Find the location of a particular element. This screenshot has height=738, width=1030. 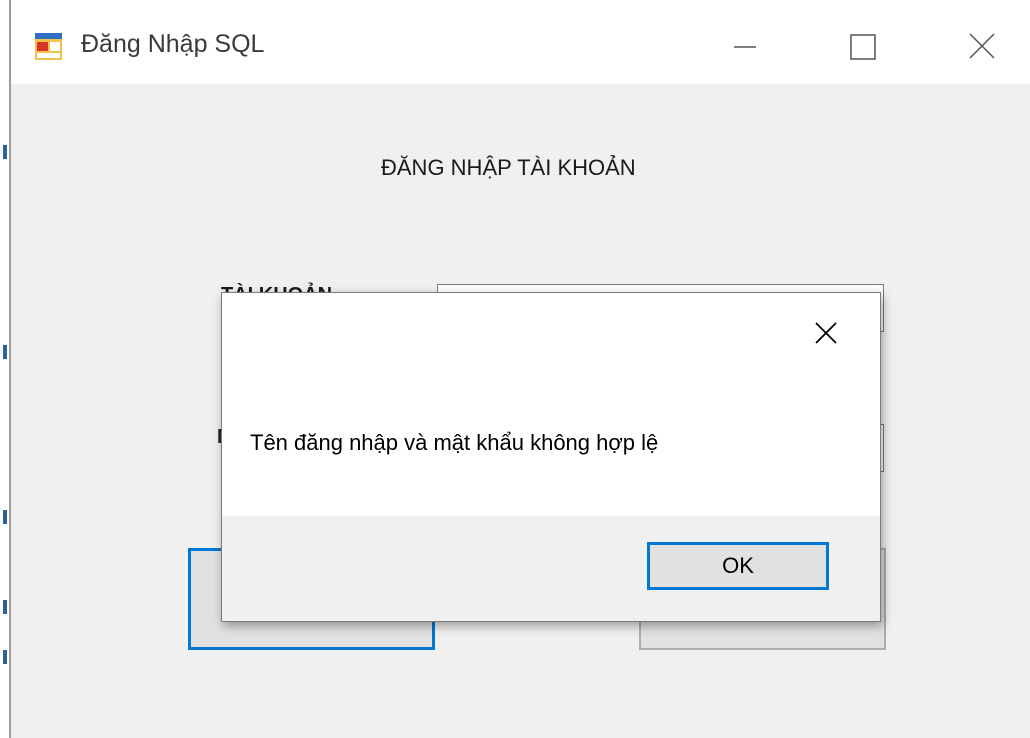

form-heading: ĐĂNG NHẬP TÀI KHOẢN is located at coordinates (508, 167).